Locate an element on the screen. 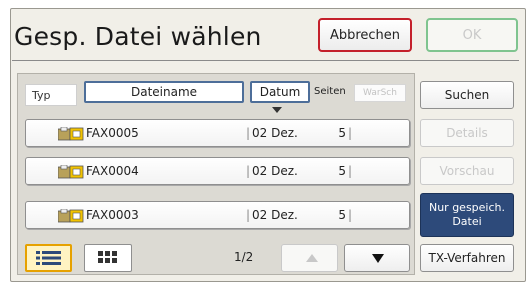  column-header-seiten: Seiten is located at coordinates (330, 91).